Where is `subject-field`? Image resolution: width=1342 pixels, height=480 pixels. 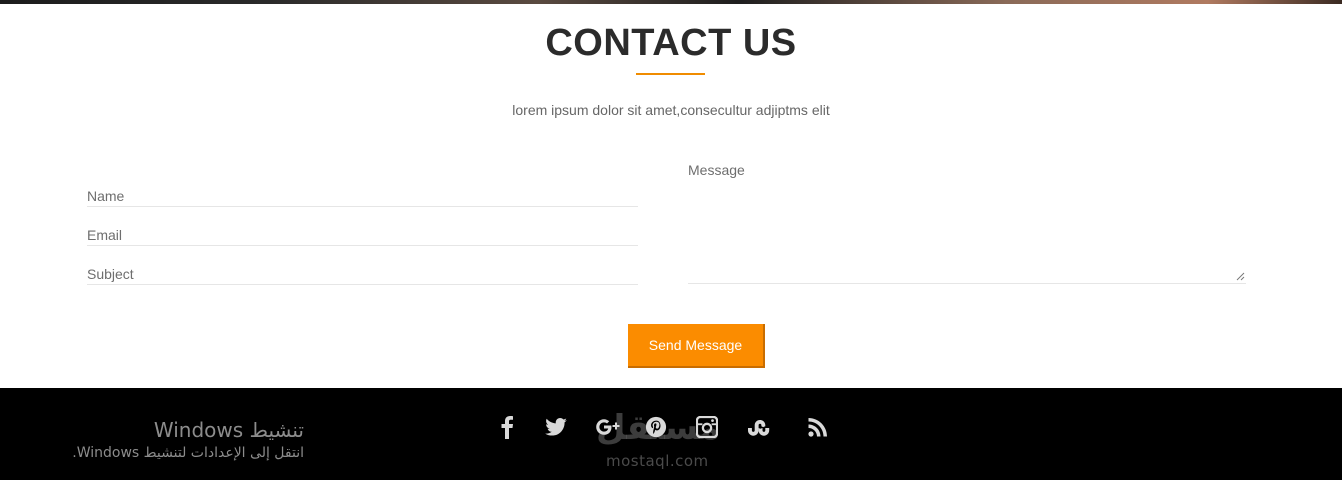 subject-field is located at coordinates (362, 274).